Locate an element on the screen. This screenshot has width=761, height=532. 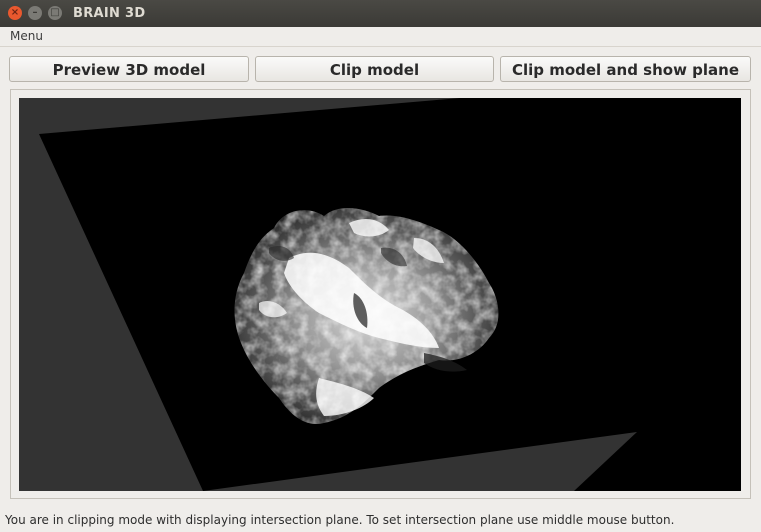
clip-model-show-plane-button: Clip model and show plane is located at coordinates (625, 69).